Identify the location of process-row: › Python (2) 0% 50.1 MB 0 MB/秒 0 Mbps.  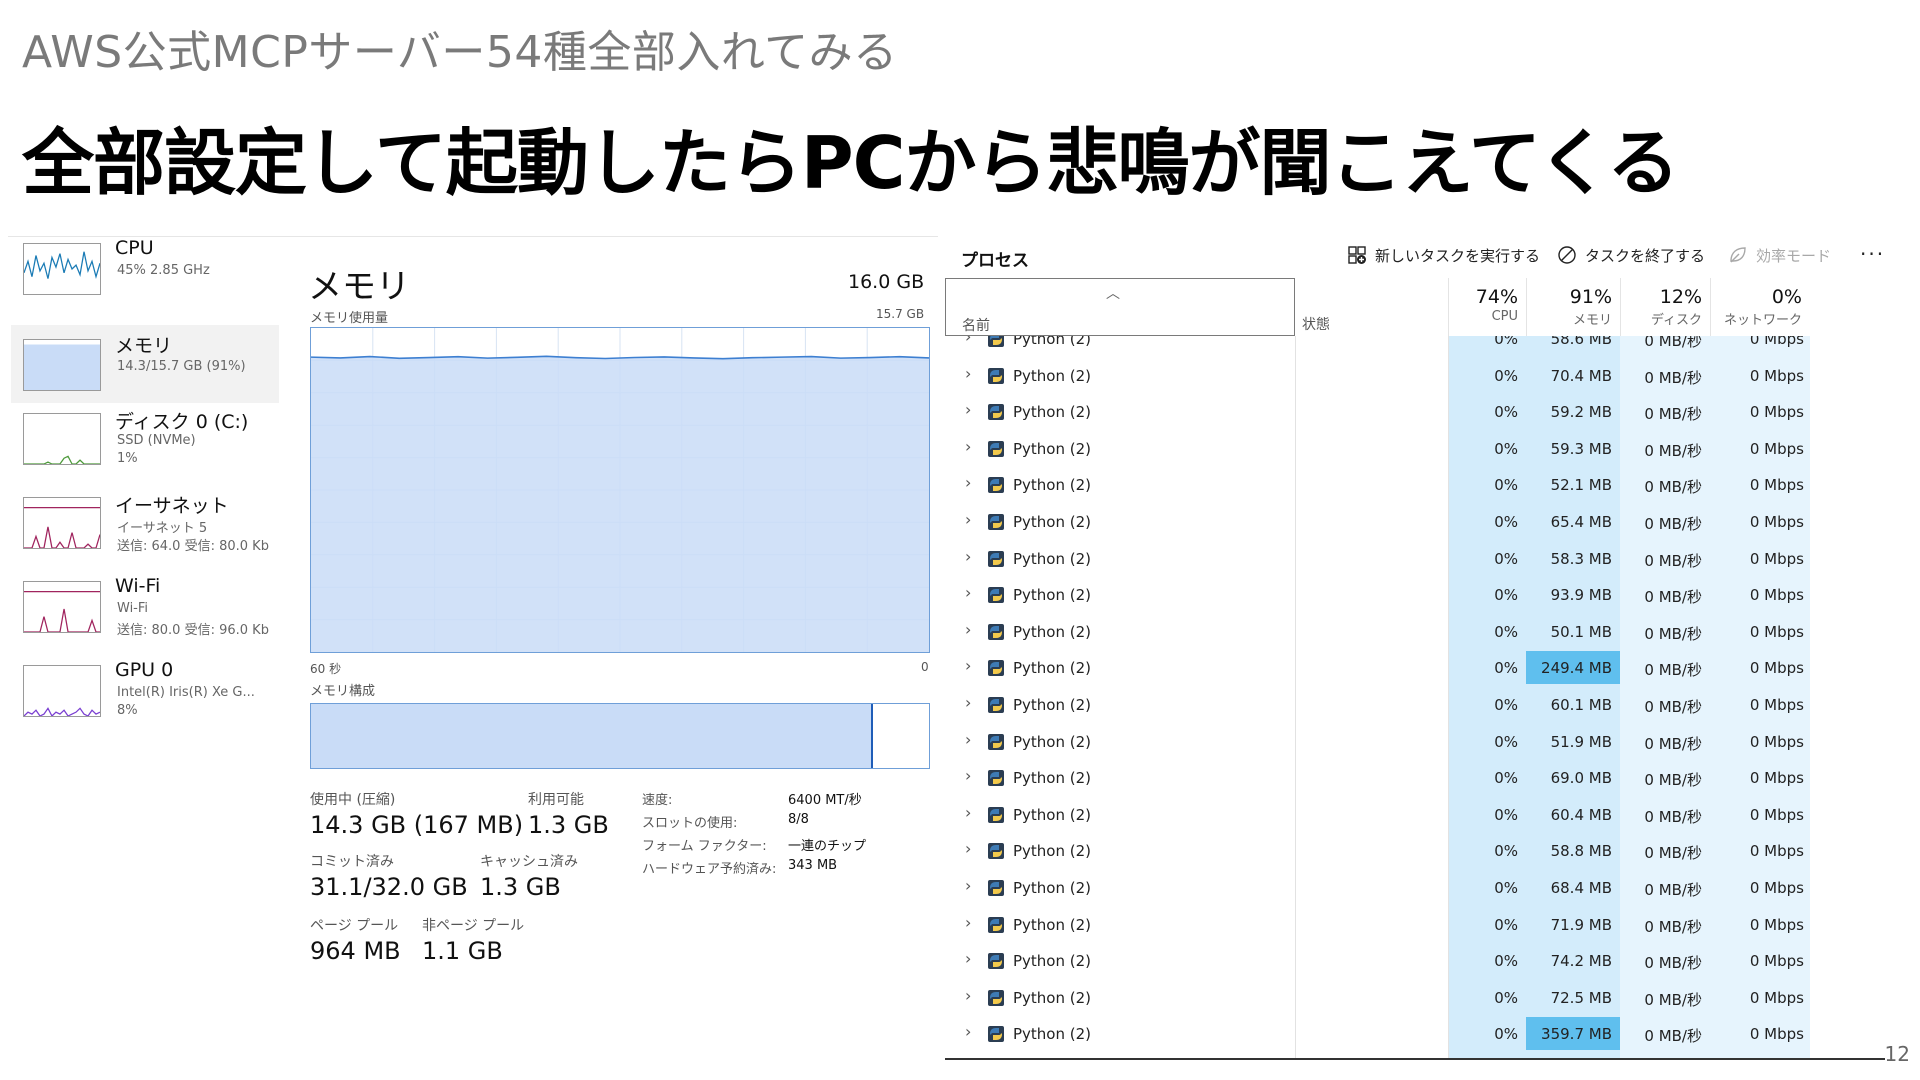
(1415, 631).